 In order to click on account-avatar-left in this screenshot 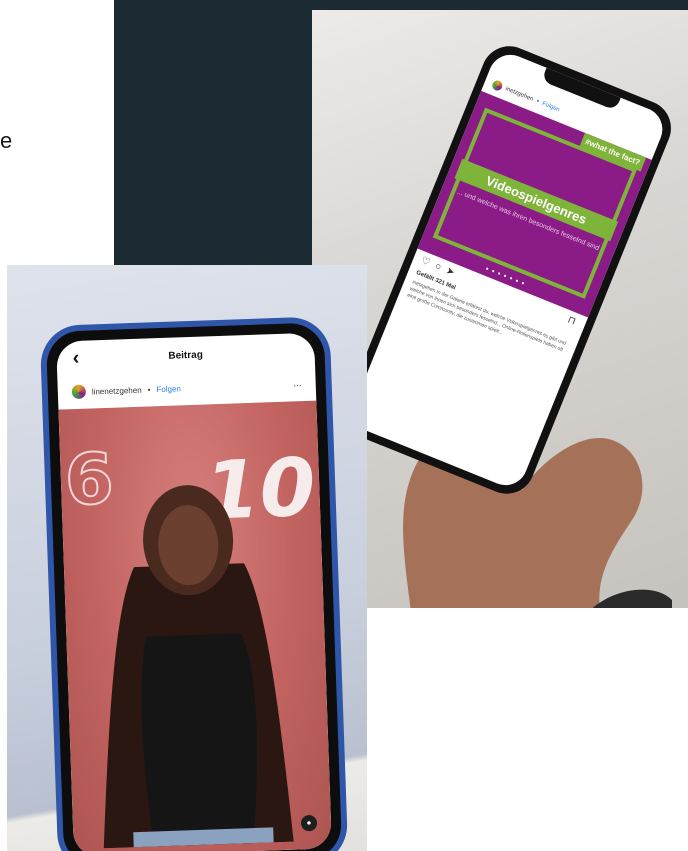, I will do `click(79, 392)`.